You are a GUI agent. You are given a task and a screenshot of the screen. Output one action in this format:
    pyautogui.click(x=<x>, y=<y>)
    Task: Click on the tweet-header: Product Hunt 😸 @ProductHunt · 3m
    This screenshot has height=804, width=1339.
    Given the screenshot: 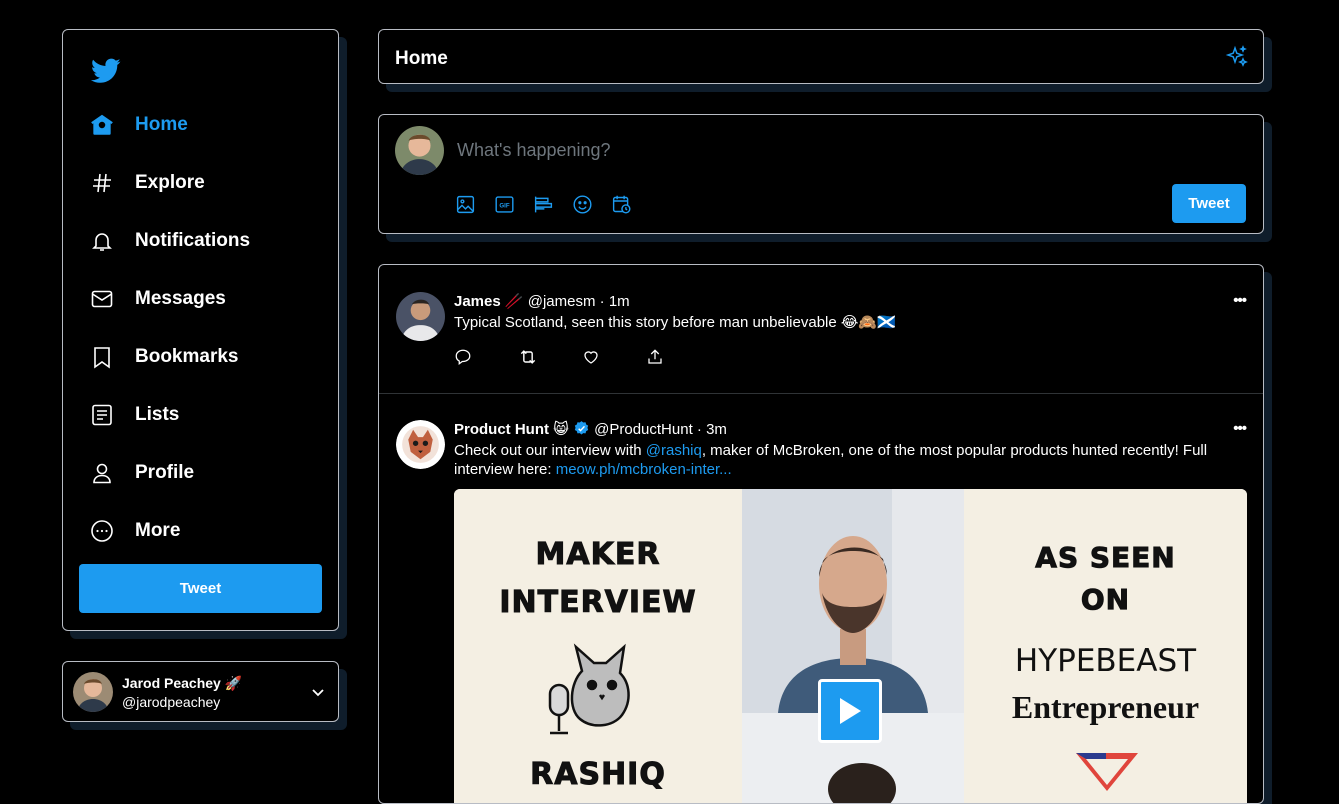 What is the action you would take?
    pyautogui.click(x=590, y=430)
    